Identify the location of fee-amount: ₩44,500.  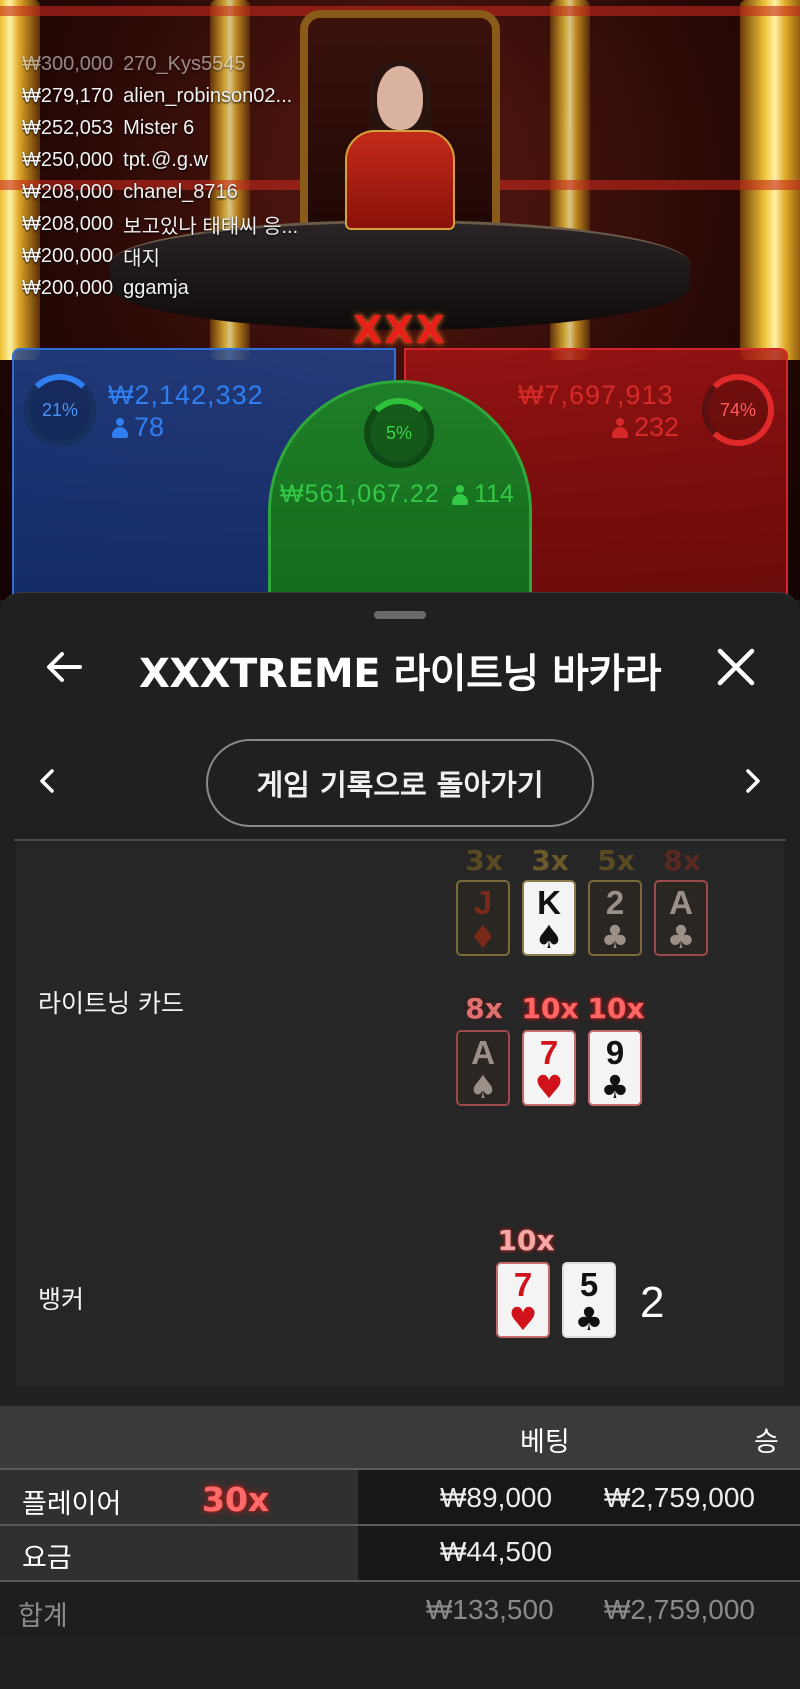
(496, 1551).